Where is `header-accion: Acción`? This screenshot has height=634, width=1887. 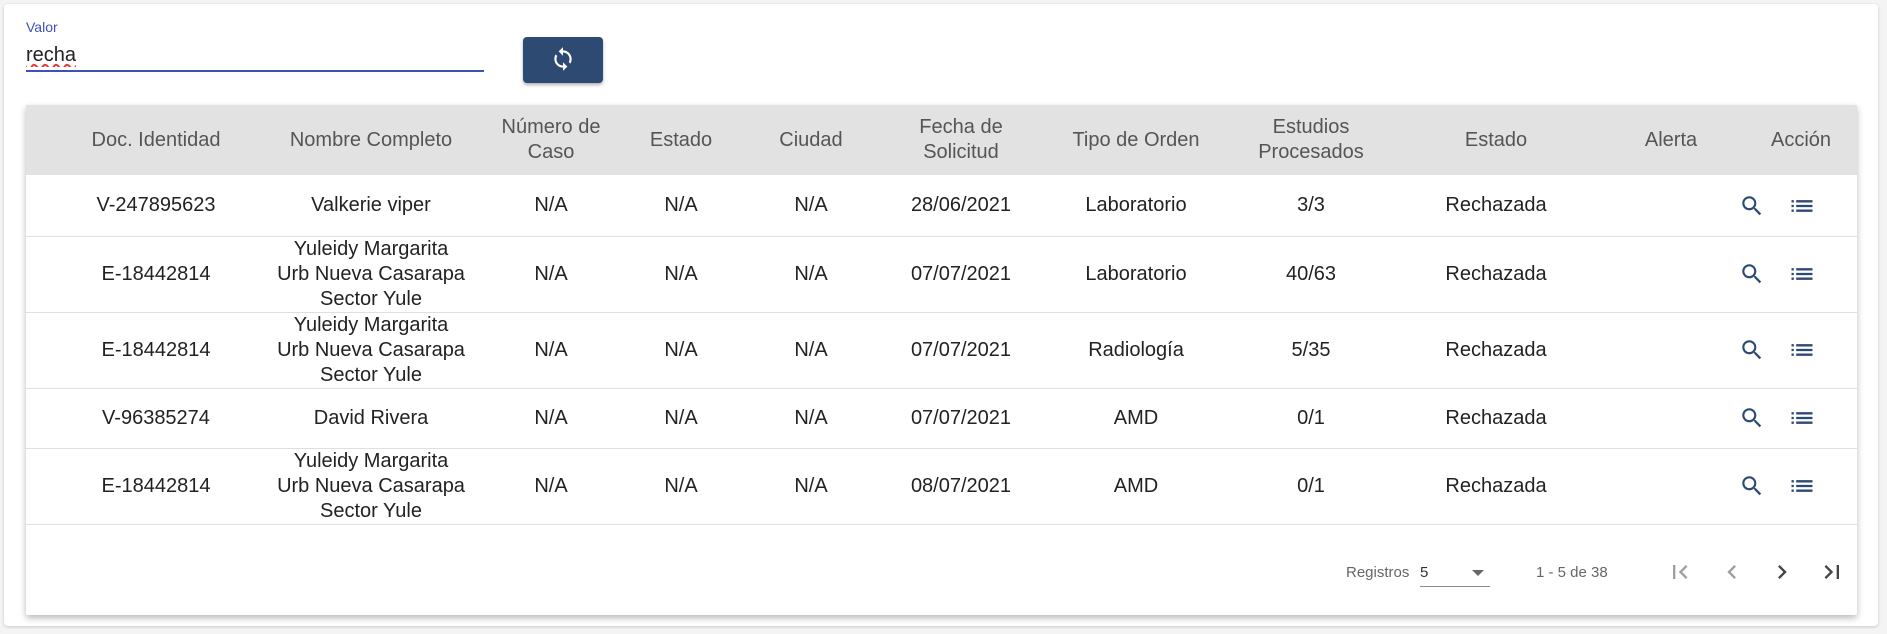 header-accion: Acción is located at coordinates (1801, 139).